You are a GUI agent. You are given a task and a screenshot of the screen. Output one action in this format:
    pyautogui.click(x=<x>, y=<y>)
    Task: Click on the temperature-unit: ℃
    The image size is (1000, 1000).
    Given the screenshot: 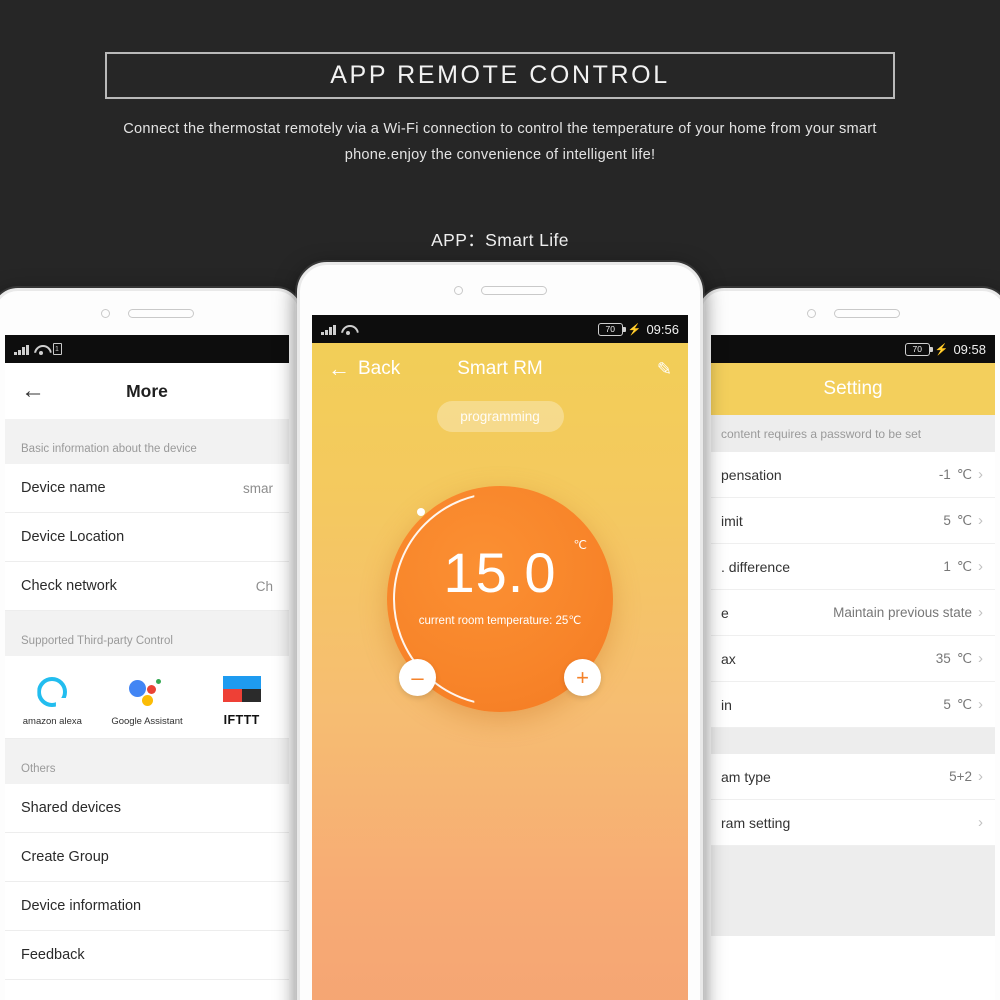 What is the action you would take?
    pyautogui.click(x=580, y=545)
    